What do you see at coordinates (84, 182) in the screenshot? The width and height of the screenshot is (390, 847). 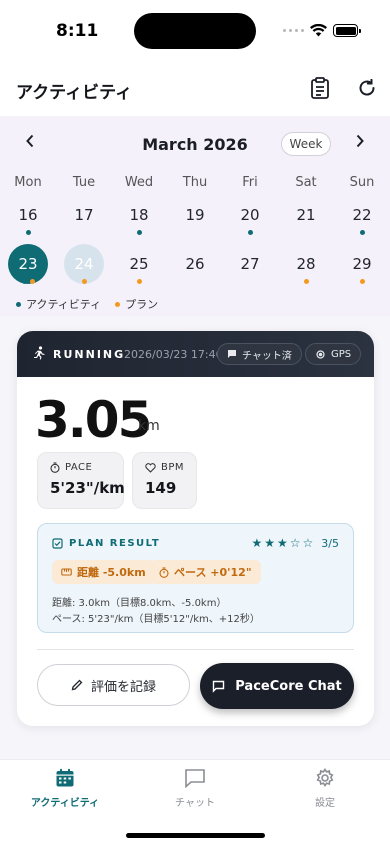 I see `weekday-label: Tue` at bounding box center [84, 182].